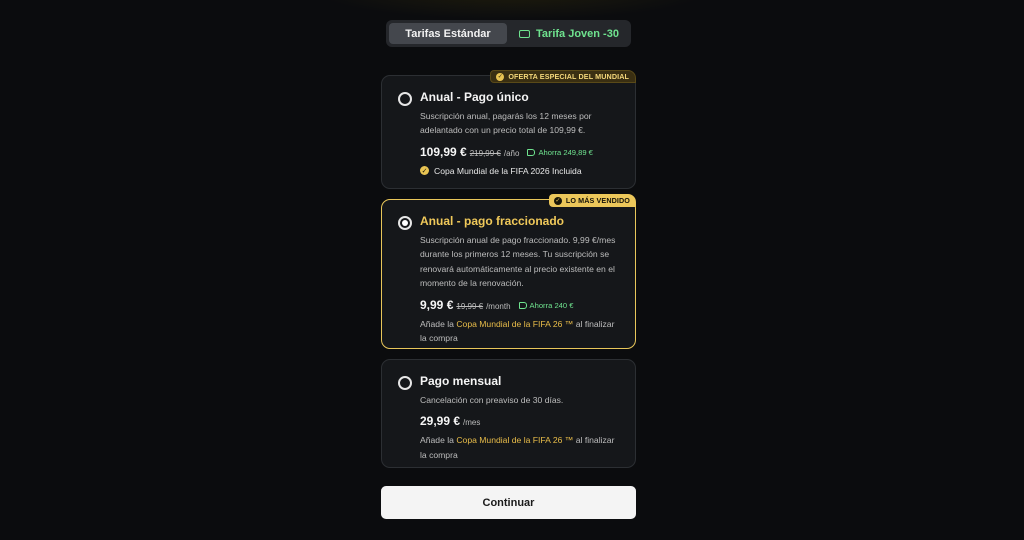 The width and height of the screenshot is (1024, 540). I want to click on tab-standard-label: Tarifas Estándar, so click(448, 33).